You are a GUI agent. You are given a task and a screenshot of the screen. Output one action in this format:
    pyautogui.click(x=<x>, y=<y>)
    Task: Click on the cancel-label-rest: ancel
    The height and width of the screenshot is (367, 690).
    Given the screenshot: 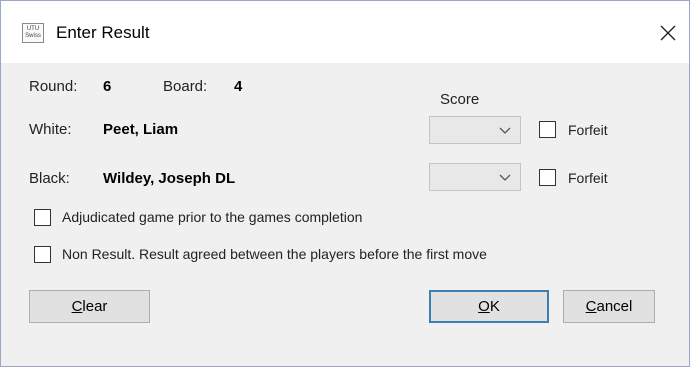 What is the action you would take?
    pyautogui.click(x=614, y=306)
    